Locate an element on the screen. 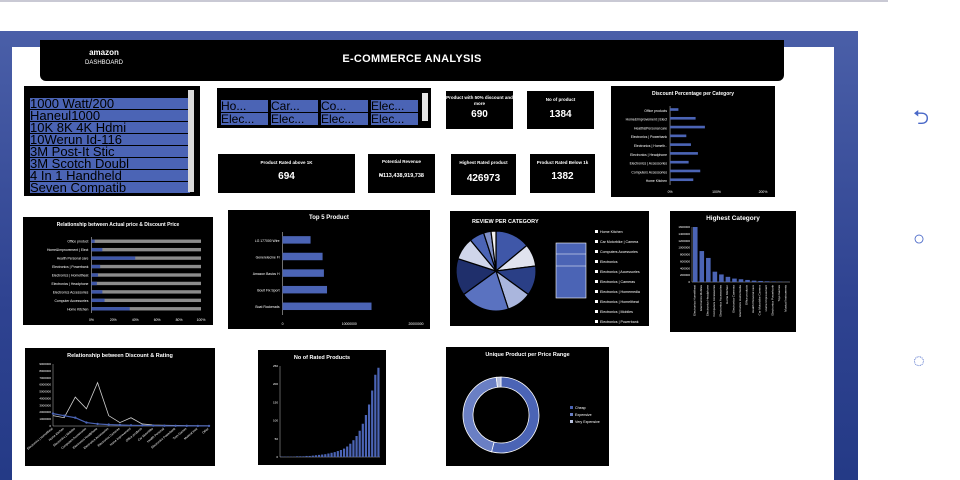 This screenshot has height=480, width=960. slicer-item: 10Werun Id-116 is located at coordinates (110, 139).